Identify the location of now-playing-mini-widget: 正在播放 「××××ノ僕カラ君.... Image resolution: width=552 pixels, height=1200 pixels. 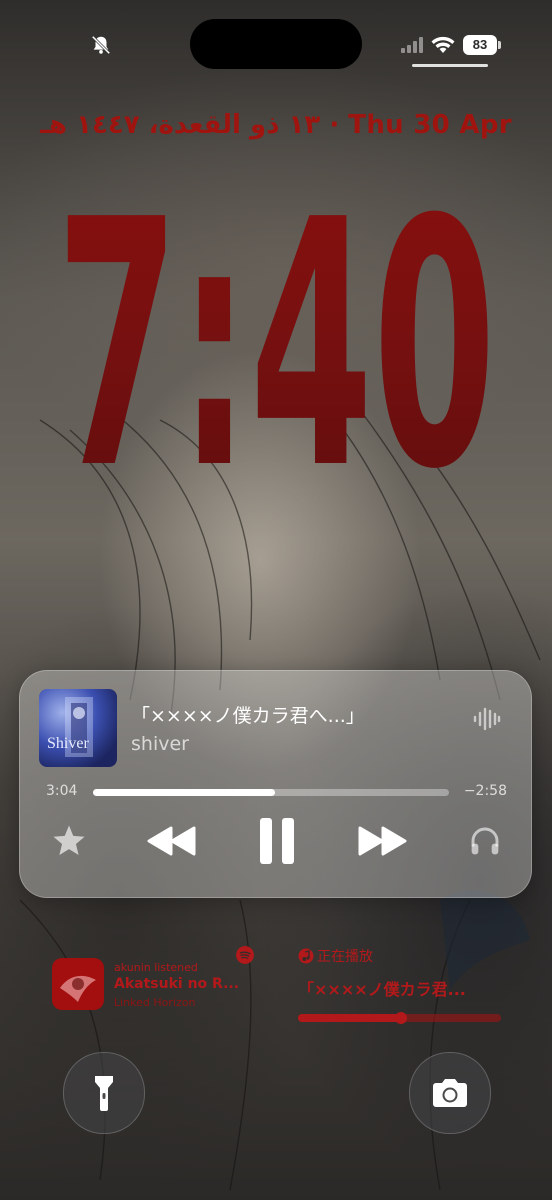
(400, 986).